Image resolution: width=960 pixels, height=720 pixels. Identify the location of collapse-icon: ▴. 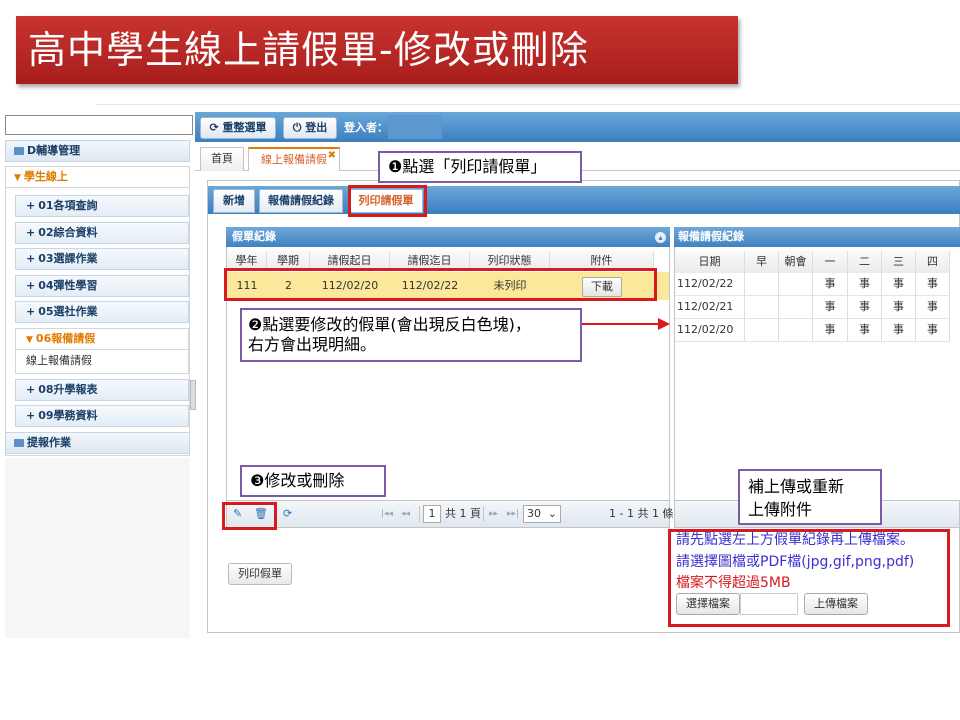
(660, 237).